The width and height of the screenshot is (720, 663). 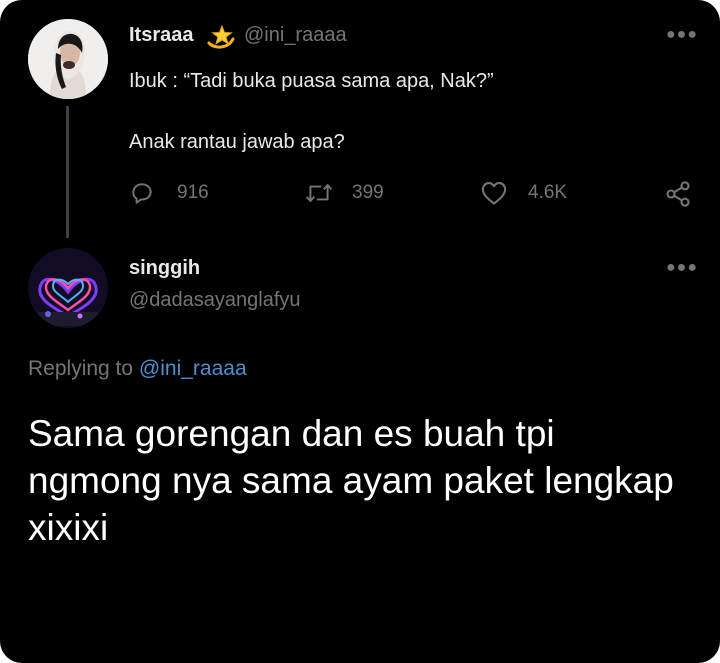 I want to click on reply-action: 916, so click(x=169, y=193).